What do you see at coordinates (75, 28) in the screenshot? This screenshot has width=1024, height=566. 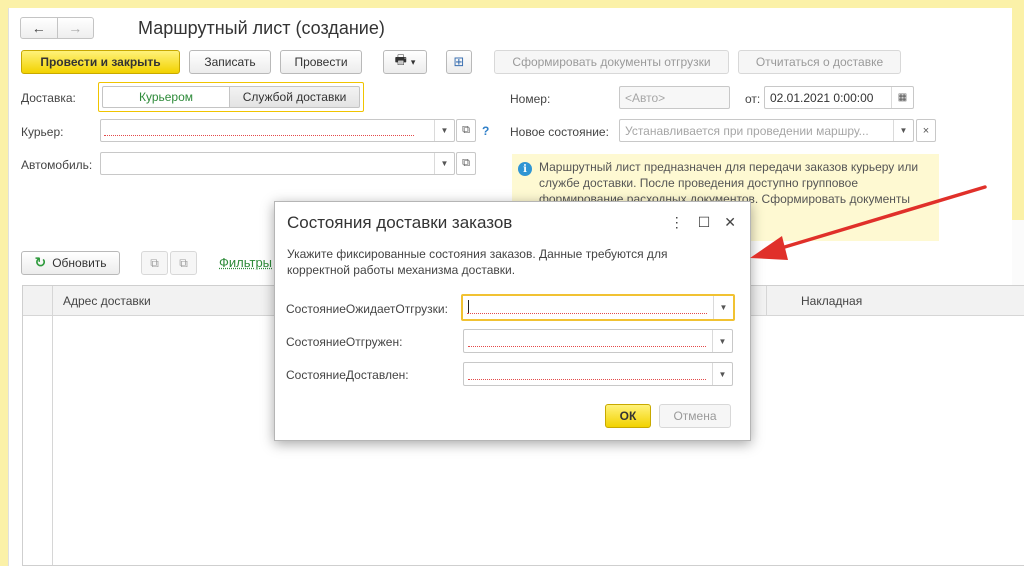 I see `forward-button: →` at bounding box center [75, 28].